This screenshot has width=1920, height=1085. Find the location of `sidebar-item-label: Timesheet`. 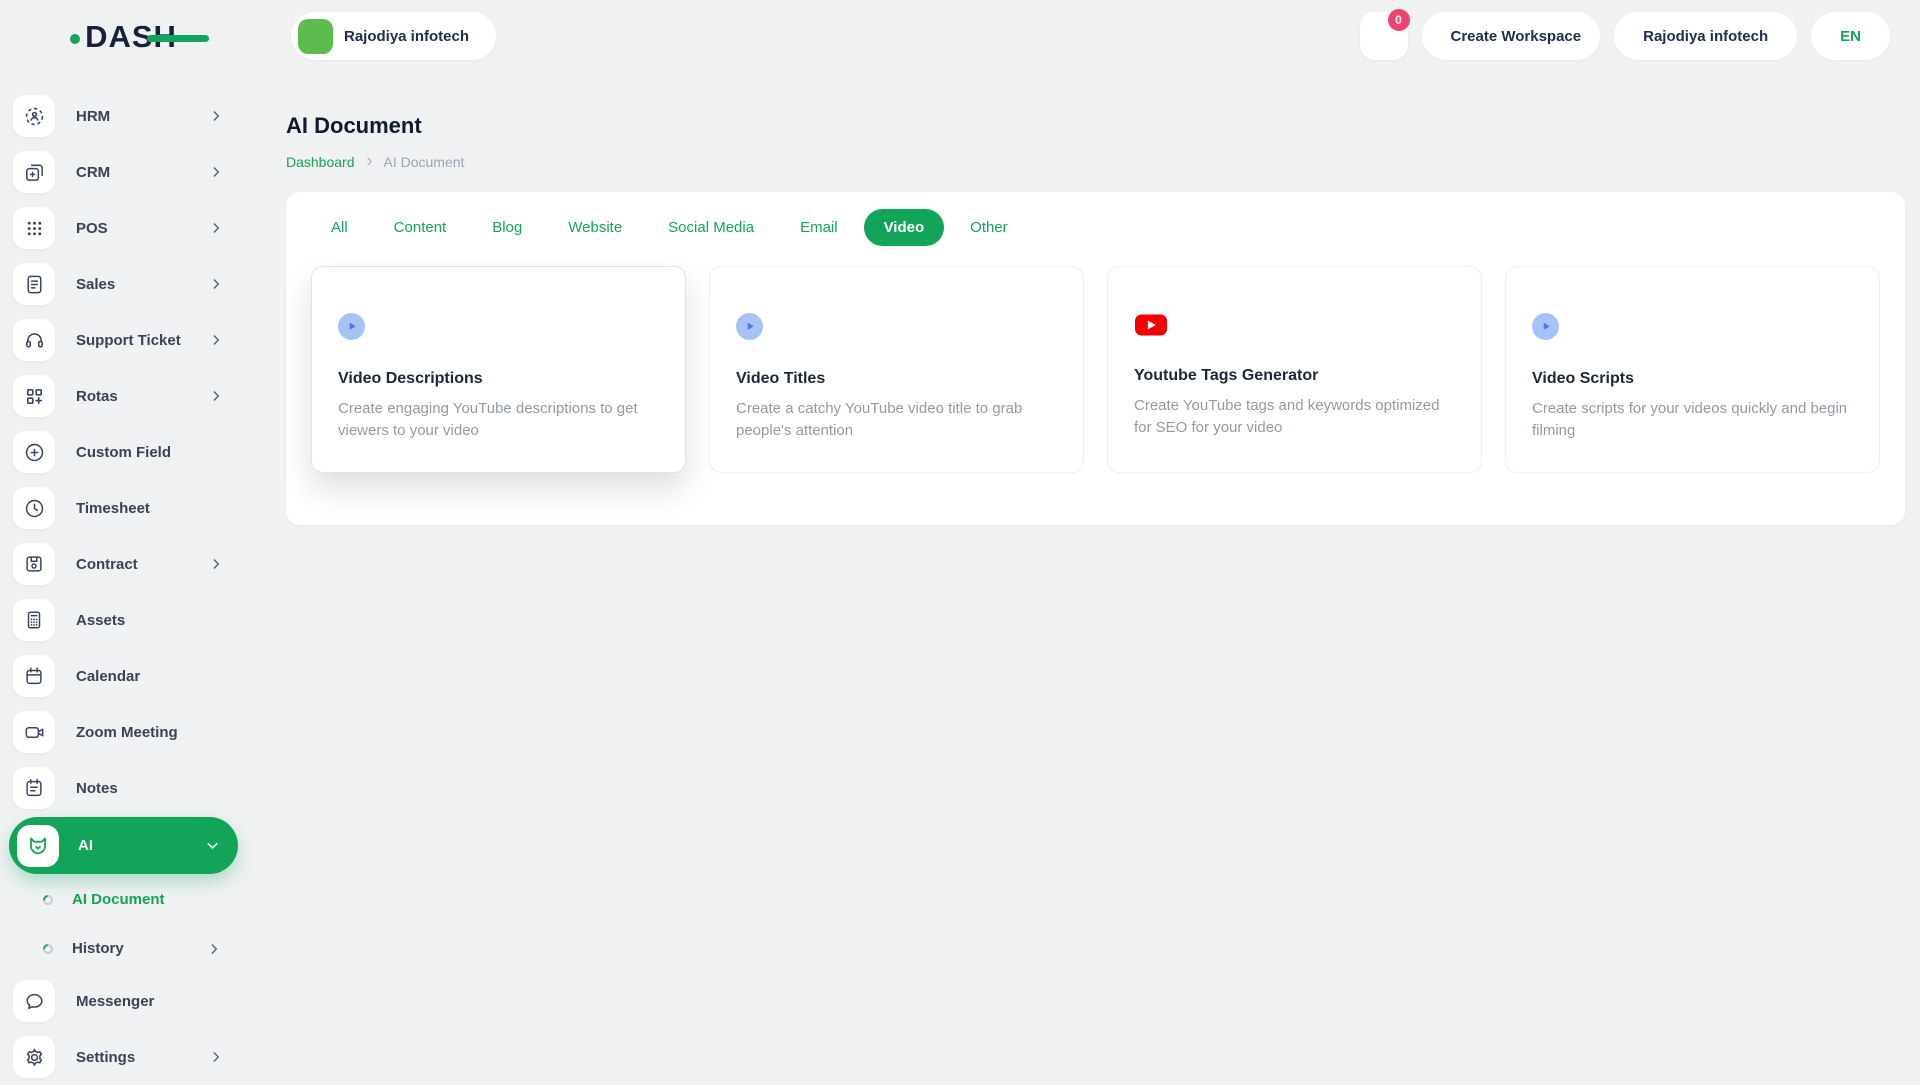

sidebar-item-label: Timesheet is located at coordinates (113, 508).